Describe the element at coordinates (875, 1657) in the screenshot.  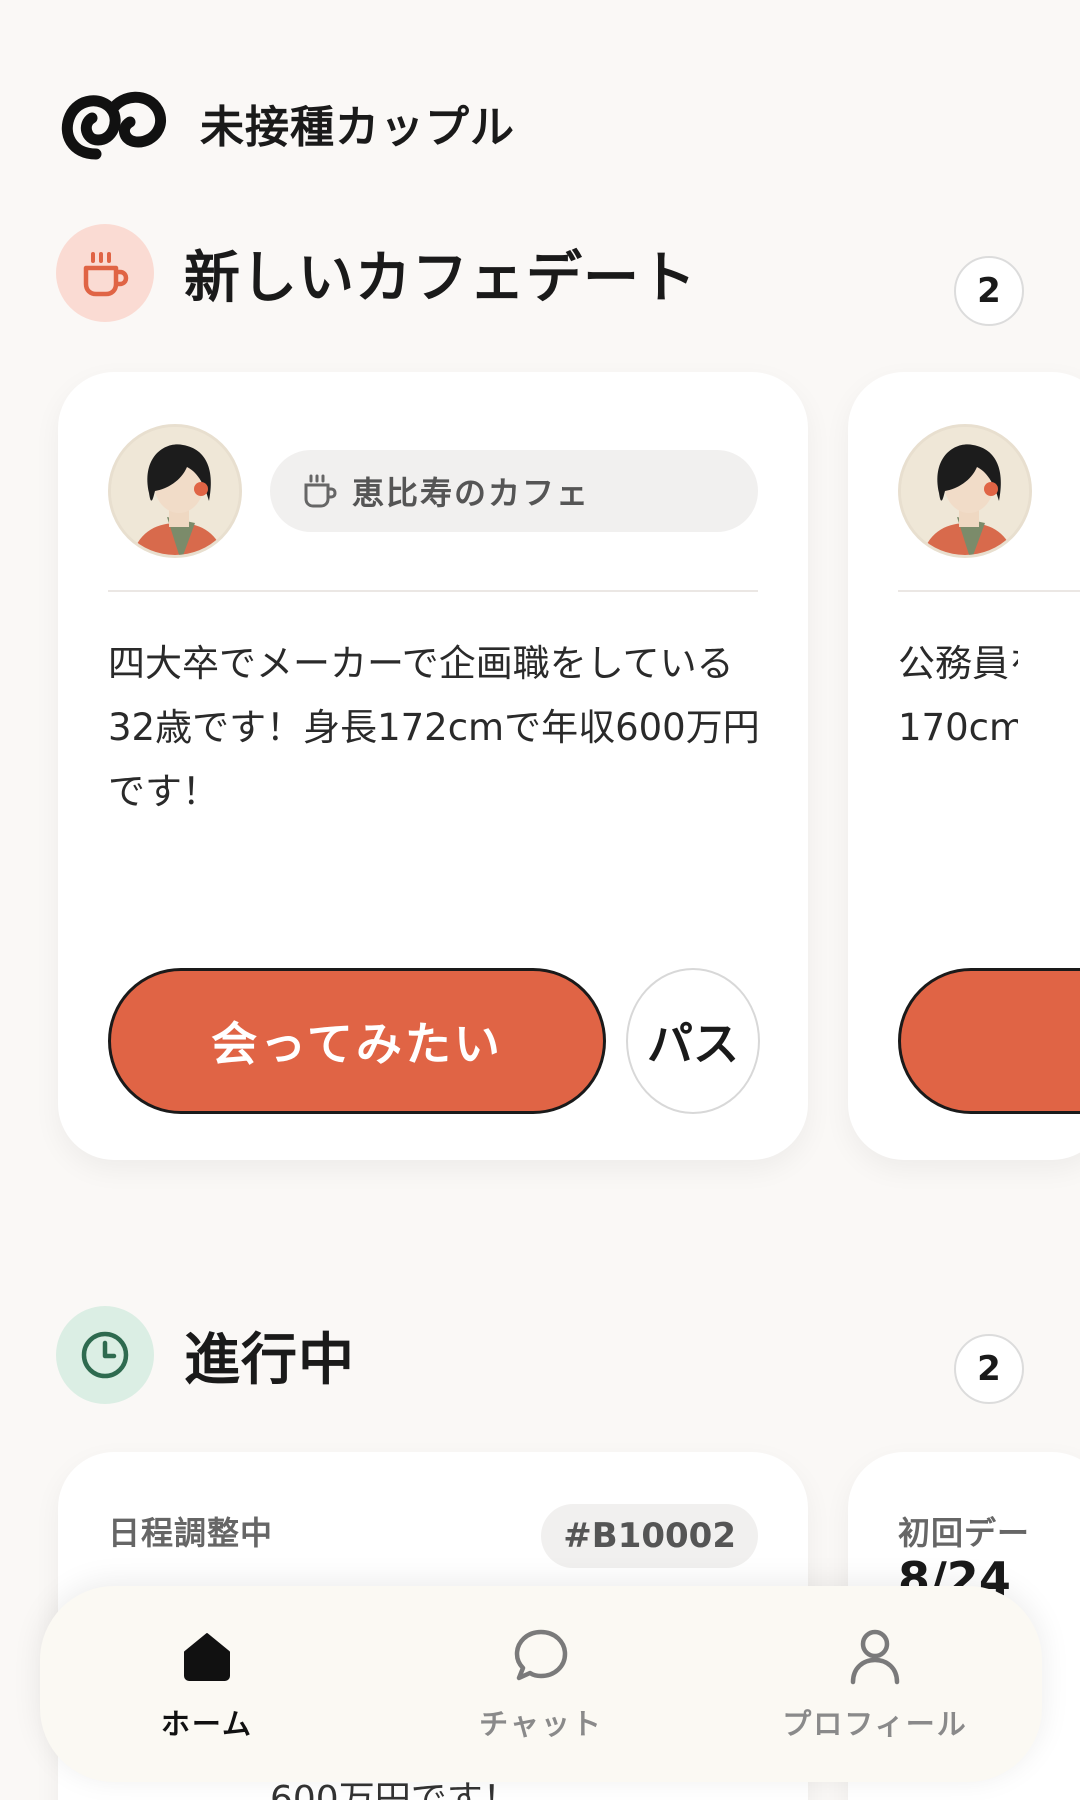
I see `profile-icon` at that location.